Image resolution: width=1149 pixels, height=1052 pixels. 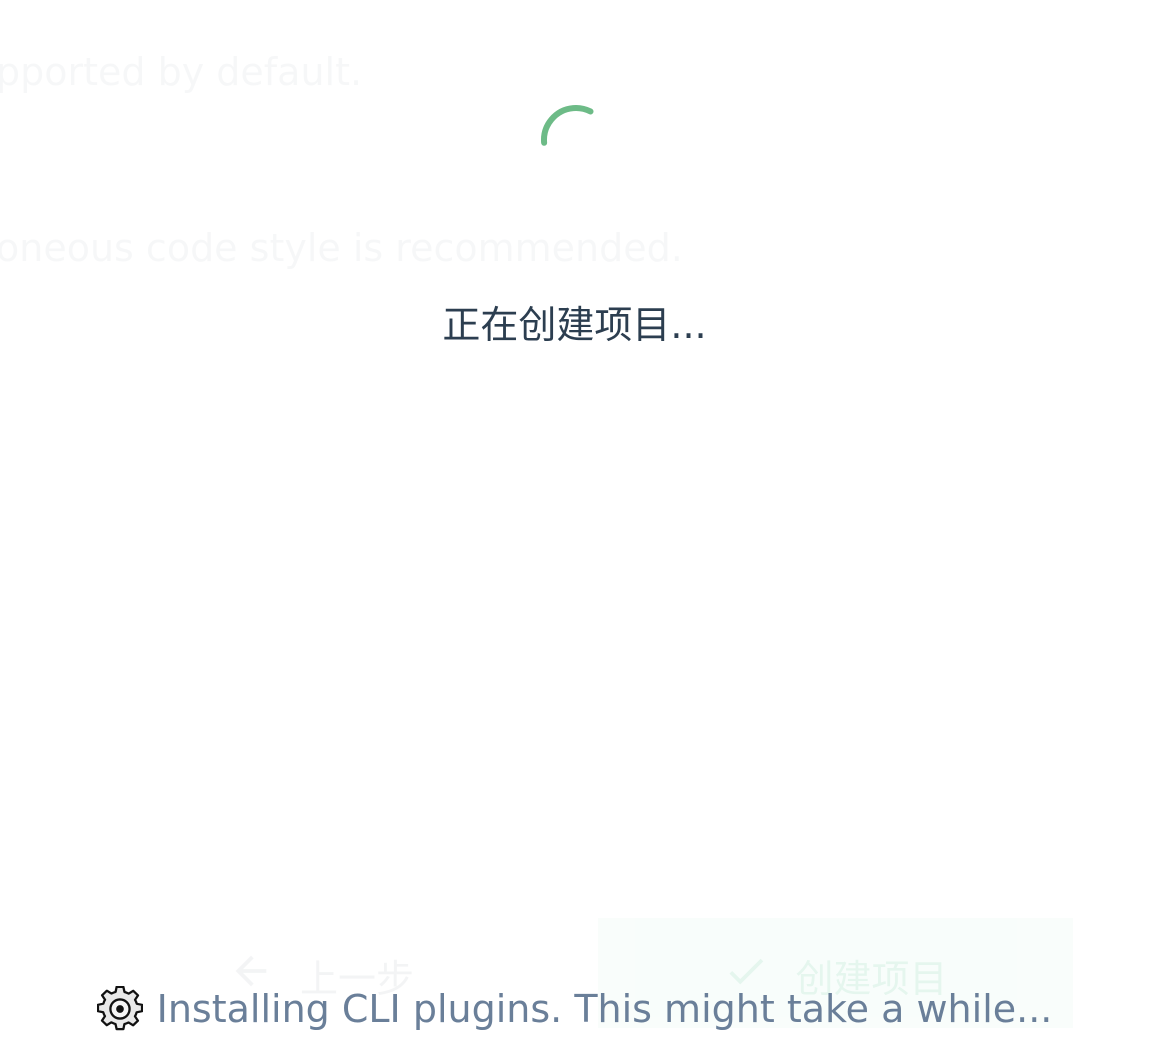 What do you see at coordinates (181, 72) in the screenshot?
I see `background-text-line: pported by default.` at bounding box center [181, 72].